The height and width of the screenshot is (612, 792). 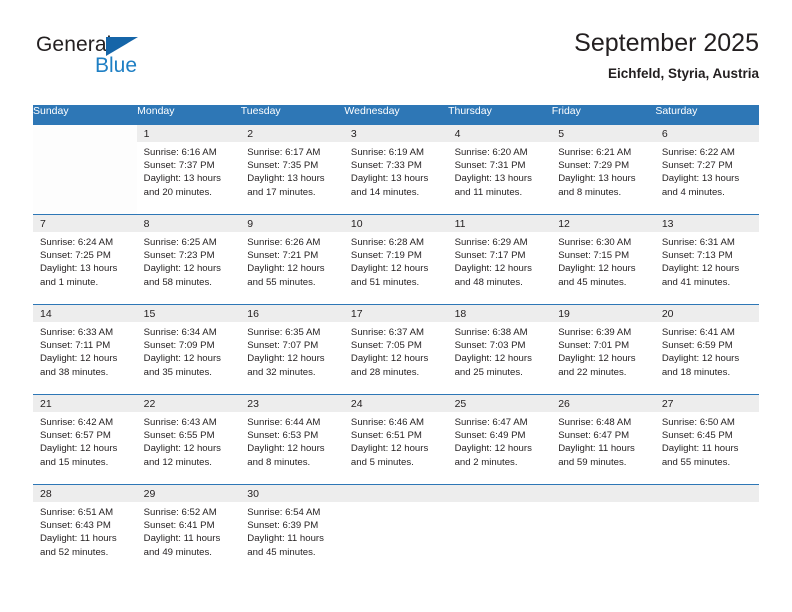 What do you see at coordinates (180, 332) in the screenshot?
I see `sunrise-text: Sunrise: 6:34 AM` at bounding box center [180, 332].